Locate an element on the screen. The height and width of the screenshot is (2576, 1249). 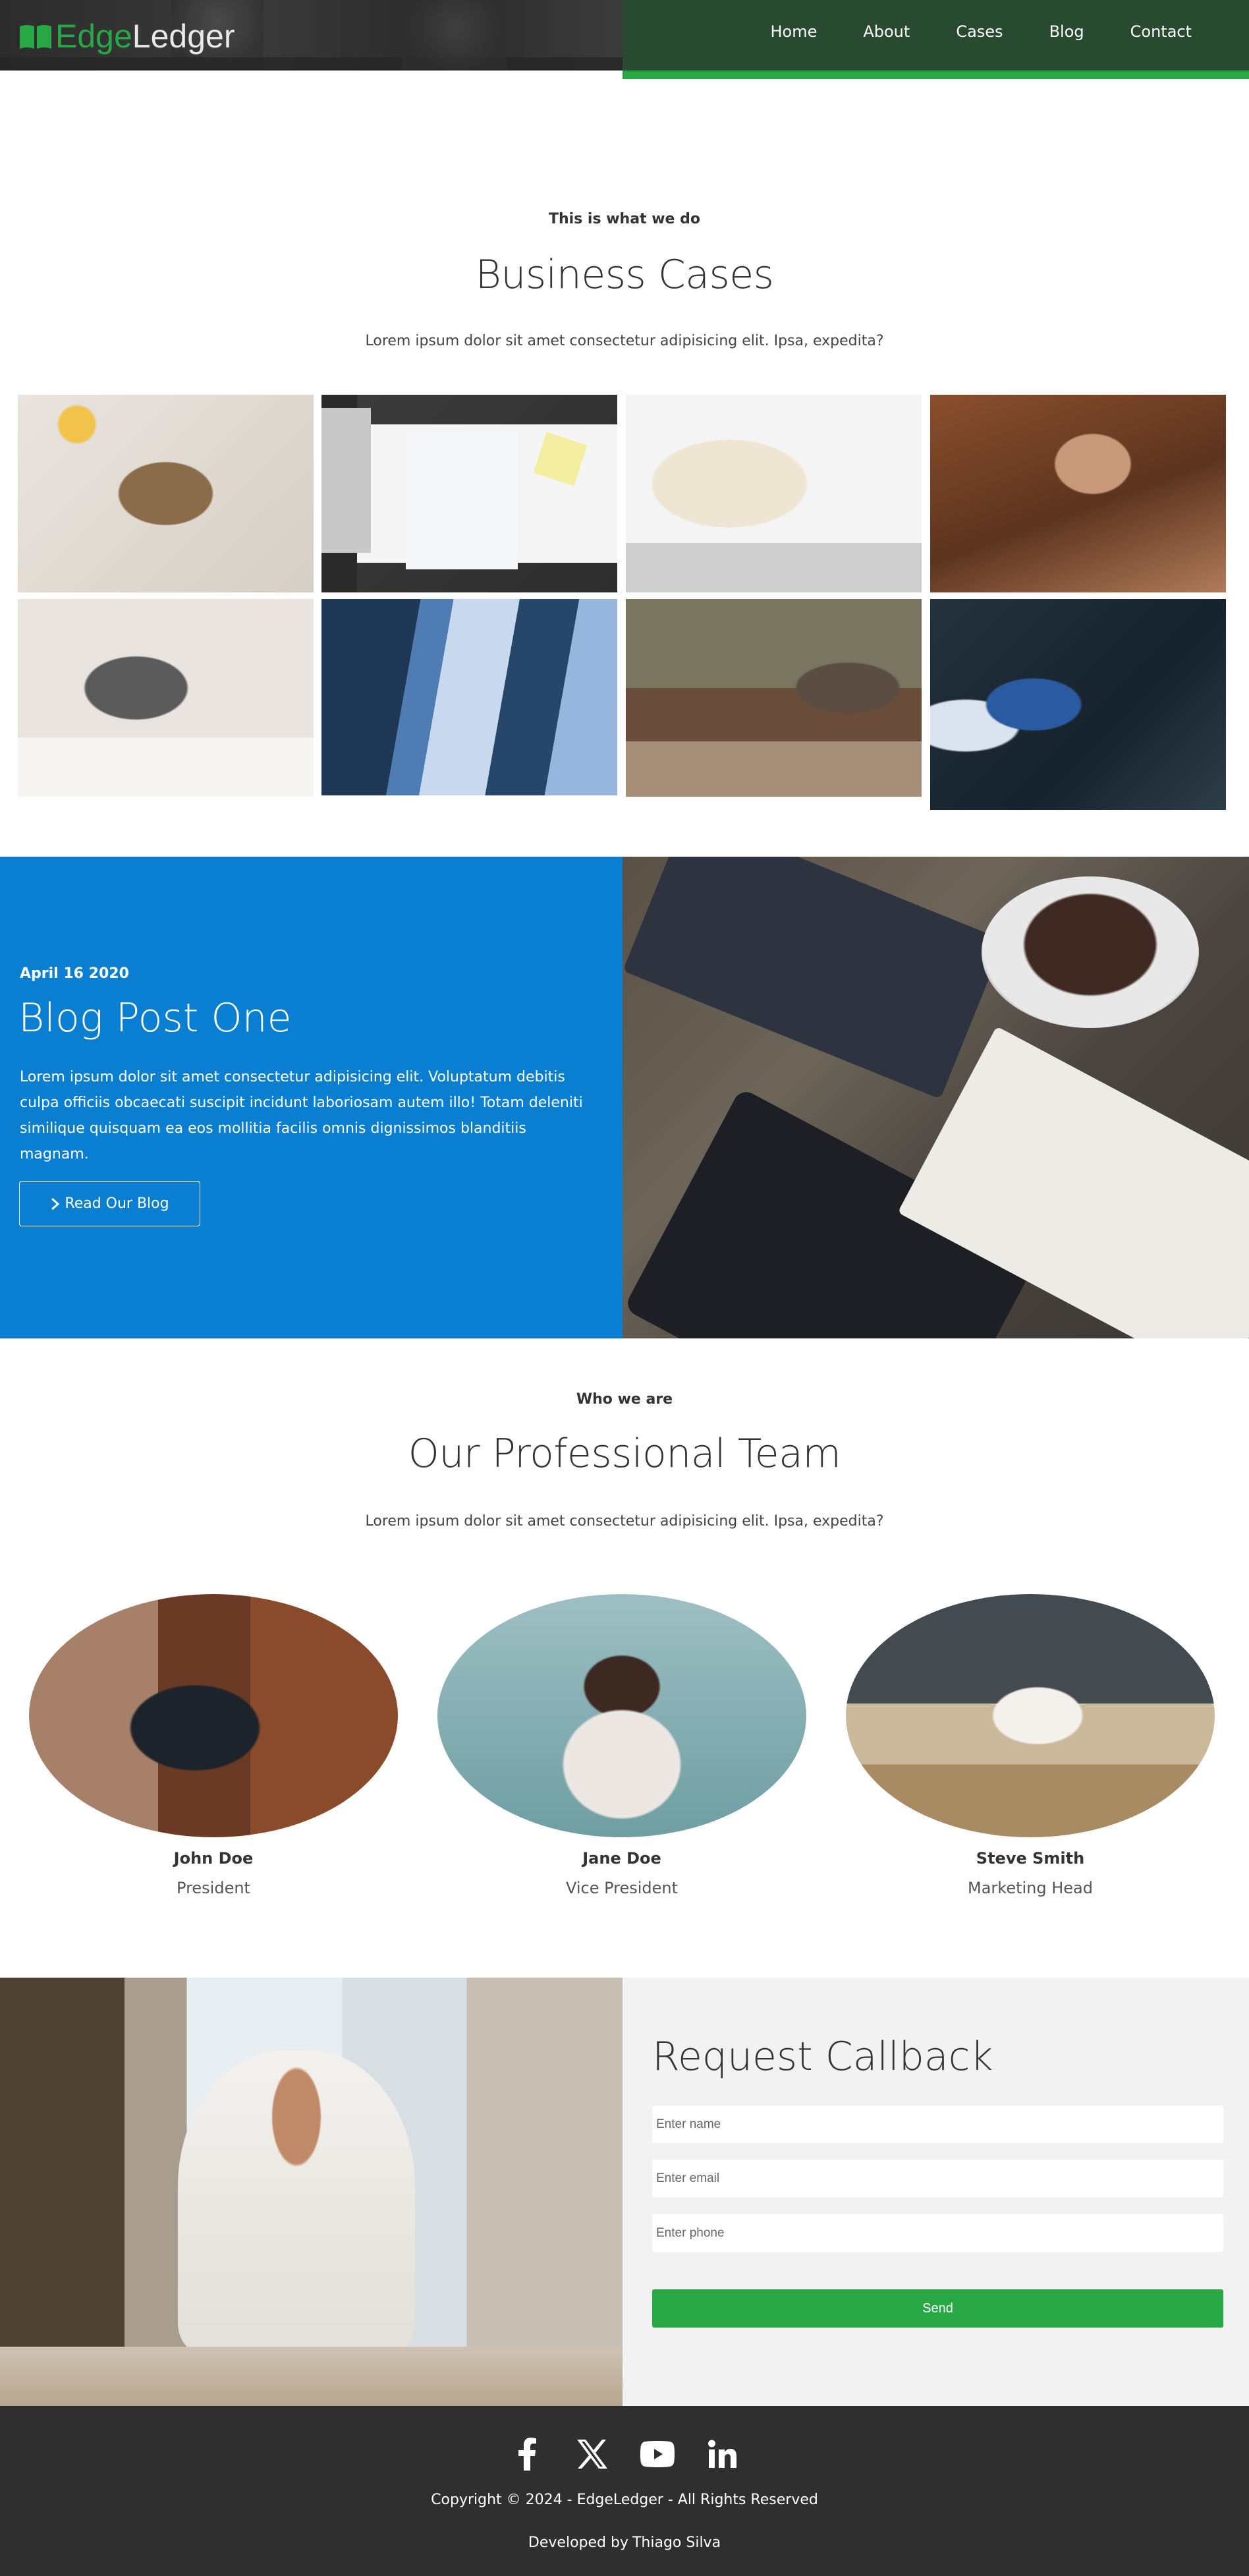
open-book-icon is located at coordinates (35, 37).